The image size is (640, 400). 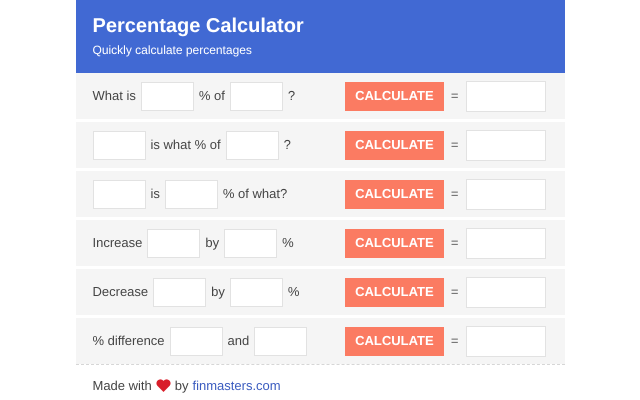 What do you see at coordinates (198, 26) in the screenshot?
I see `app-title: Percentage Calculator` at bounding box center [198, 26].